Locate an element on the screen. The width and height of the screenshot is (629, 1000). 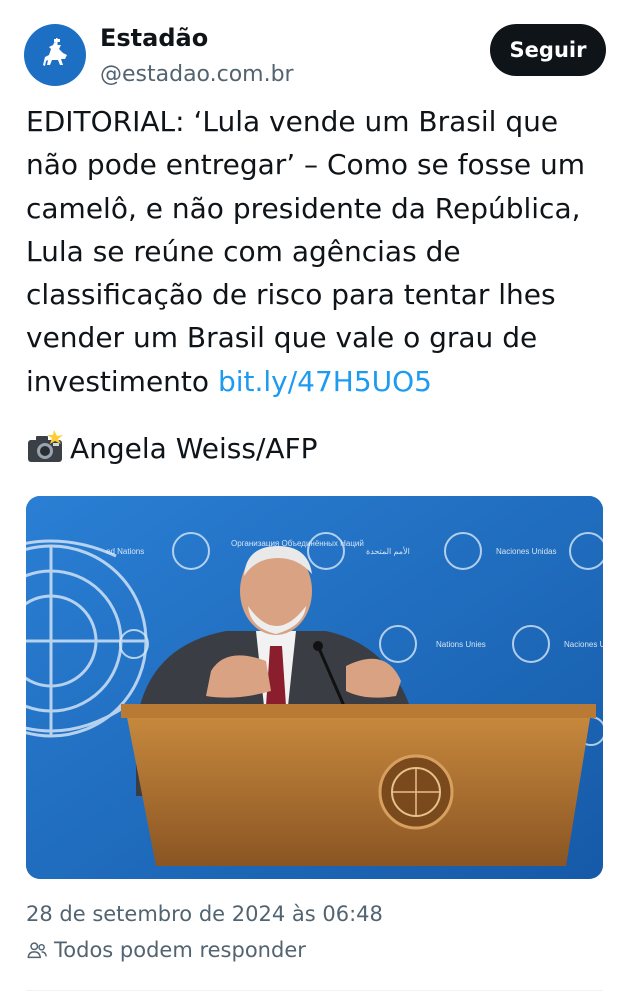
post-link: bit.ly/47H5UO5 is located at coordinates (325, 381).